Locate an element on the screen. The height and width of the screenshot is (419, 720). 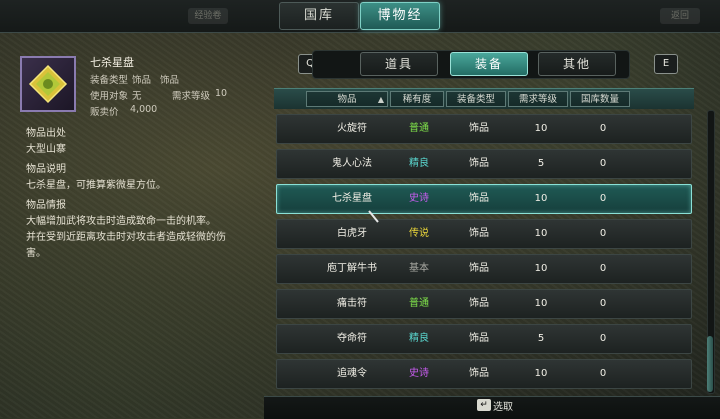
item-name: 七杀星盘 is located at coordinates (112, 62).